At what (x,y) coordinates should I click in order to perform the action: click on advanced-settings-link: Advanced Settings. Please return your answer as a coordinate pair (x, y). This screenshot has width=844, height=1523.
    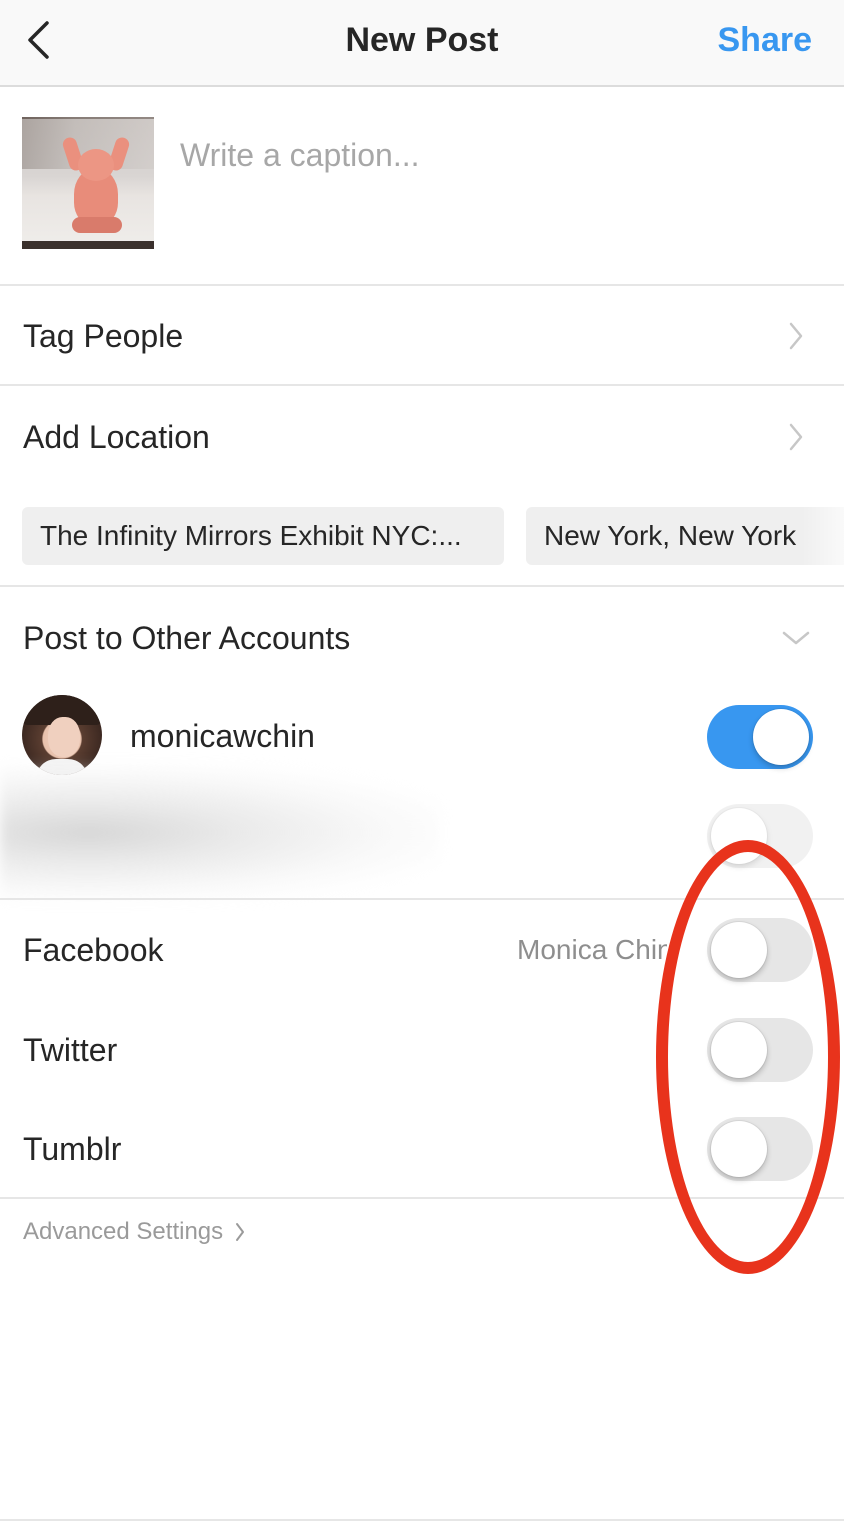
    Looking at the image, I should click on (134, 1232).